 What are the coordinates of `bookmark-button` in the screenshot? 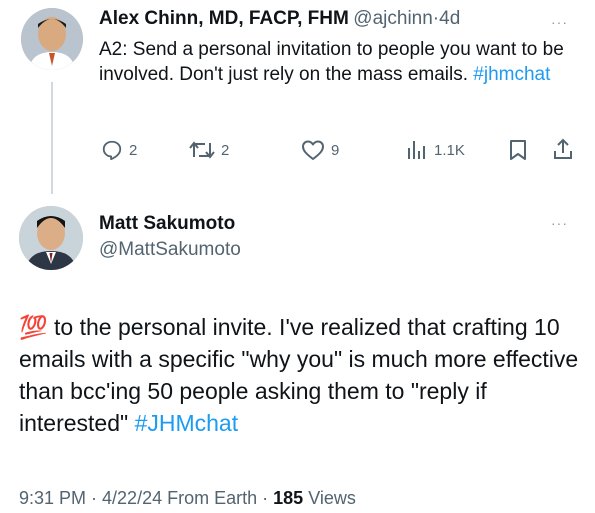 It's located at (518, 152).